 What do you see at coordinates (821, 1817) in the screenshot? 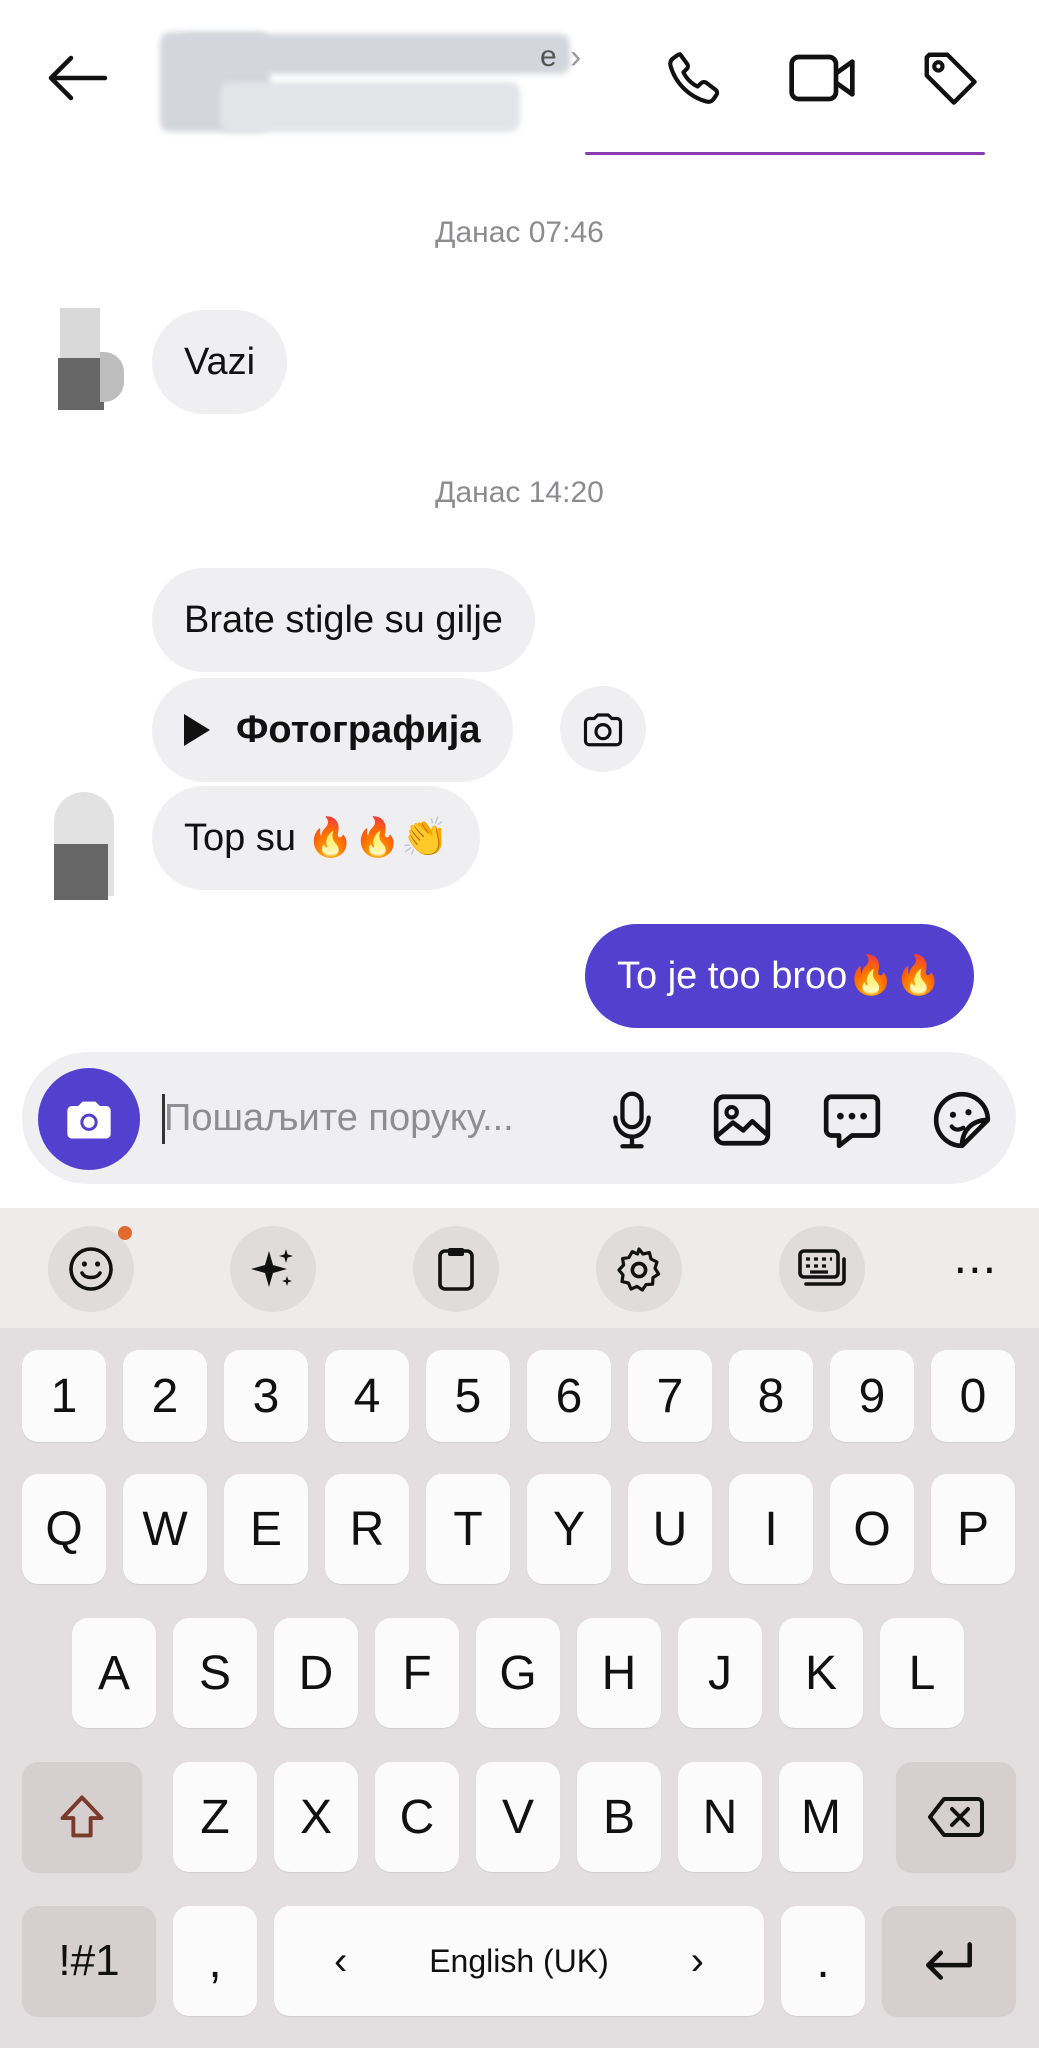
I see `key-m: M` at bounding box center [821, 1817].